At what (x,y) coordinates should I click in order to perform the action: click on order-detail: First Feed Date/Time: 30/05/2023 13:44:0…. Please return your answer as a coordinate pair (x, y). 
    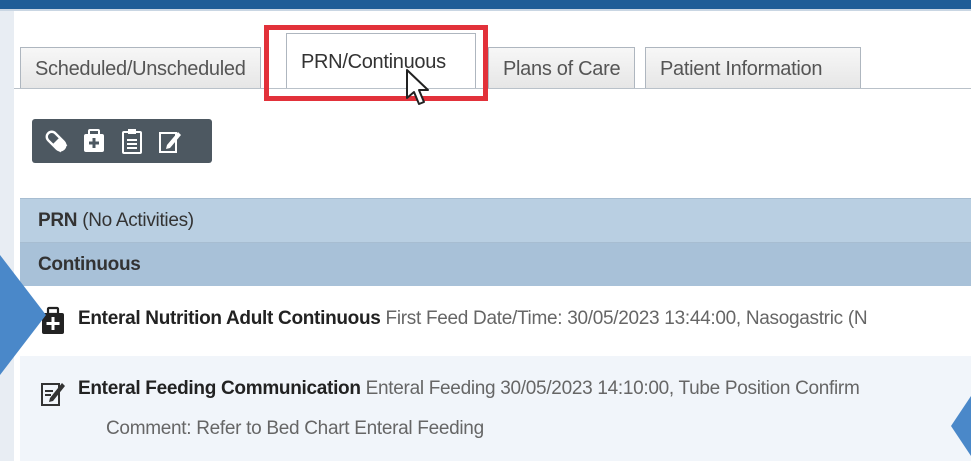
    Looking at the image, I should click on (626, 318).